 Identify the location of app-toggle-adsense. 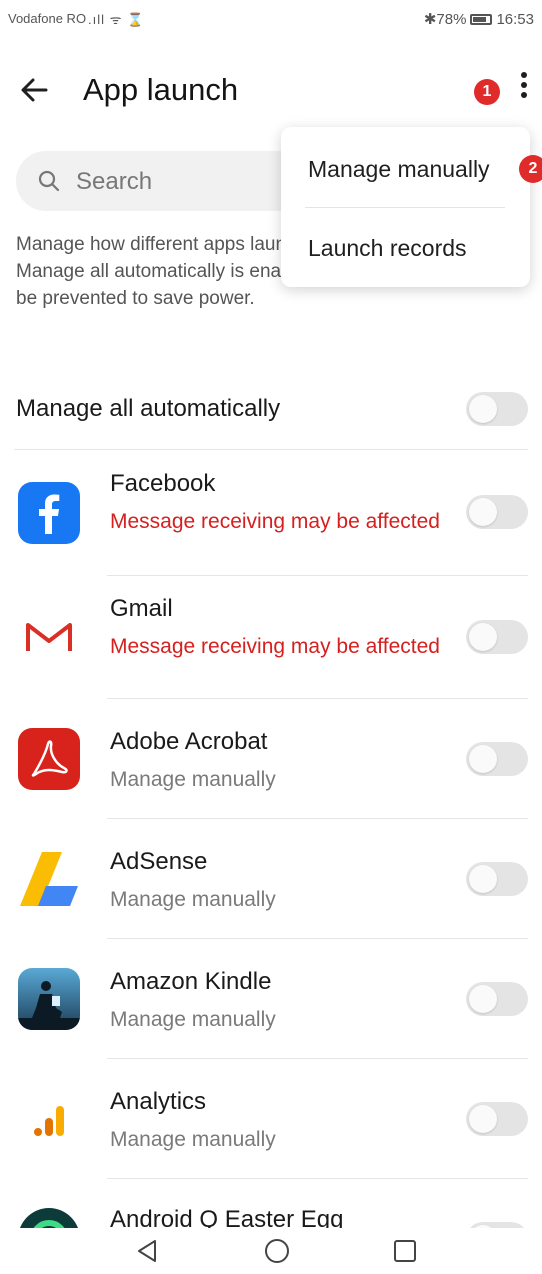
(497, 879).